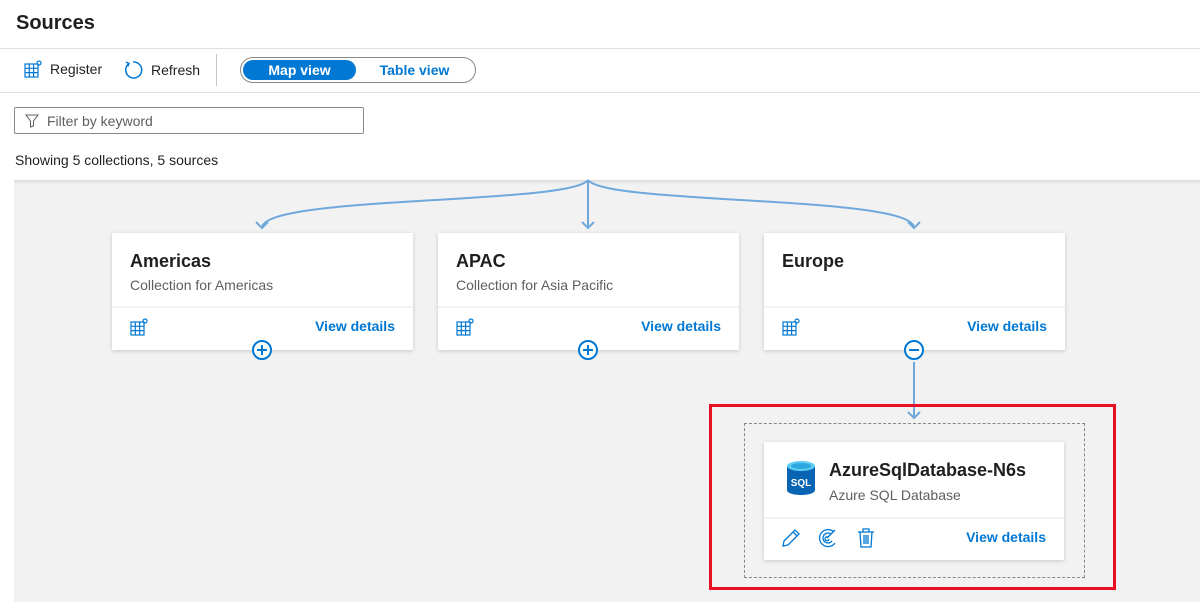  I want to click on collection-name: Europe, so click(813, 261).